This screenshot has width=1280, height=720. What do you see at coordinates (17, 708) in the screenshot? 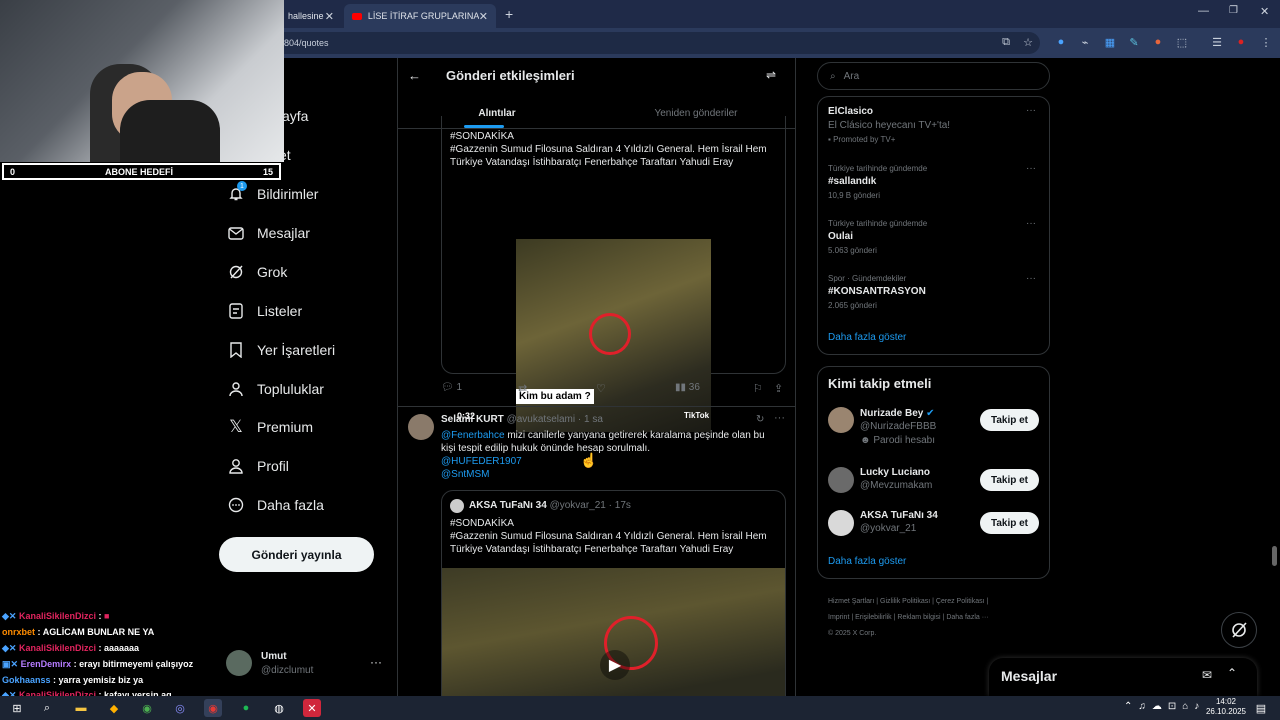
I see `windows-start-icon: ⊞` at bounding box center [17, 708].